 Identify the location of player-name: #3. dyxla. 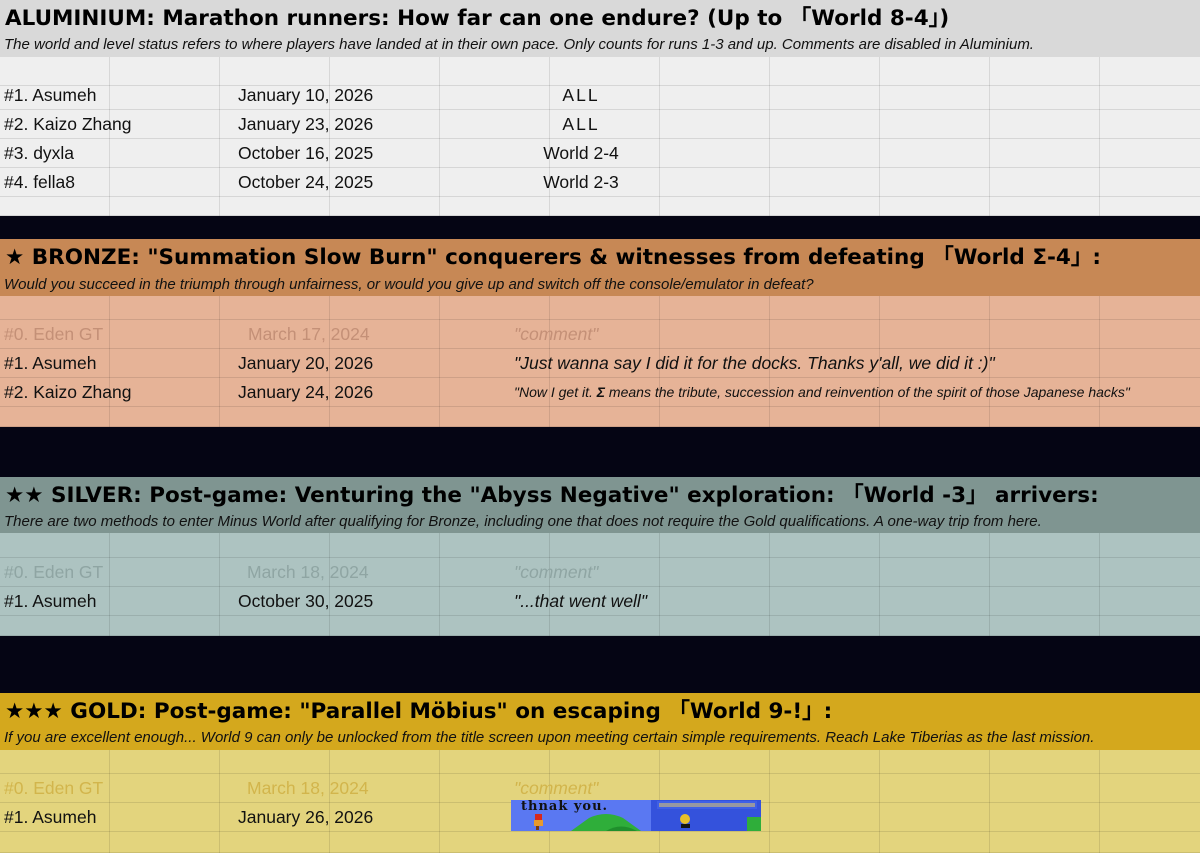
(39, 153).